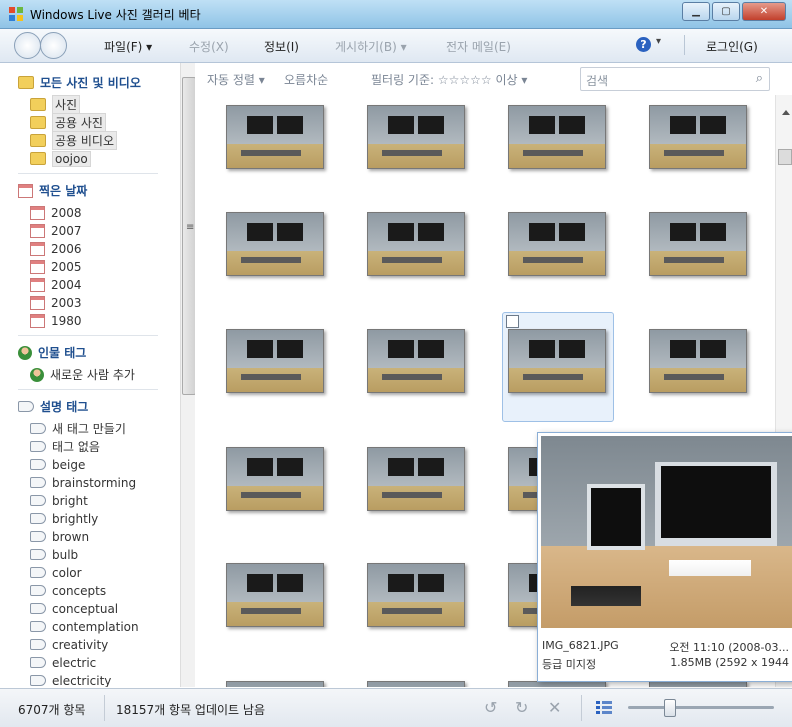  I want to click on search-icon: ⌕, so click(759, 78).